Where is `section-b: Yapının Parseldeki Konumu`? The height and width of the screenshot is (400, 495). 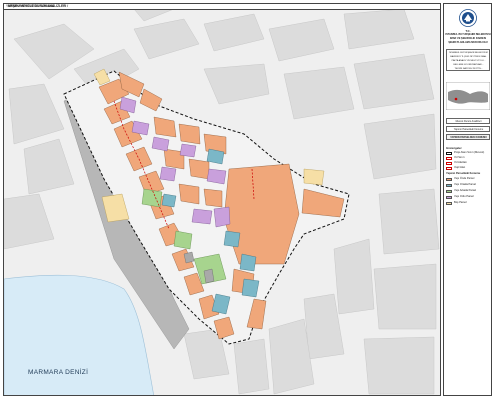 section-b: Yapının Parseldeki Konumu is located at coordinates (468, 129).